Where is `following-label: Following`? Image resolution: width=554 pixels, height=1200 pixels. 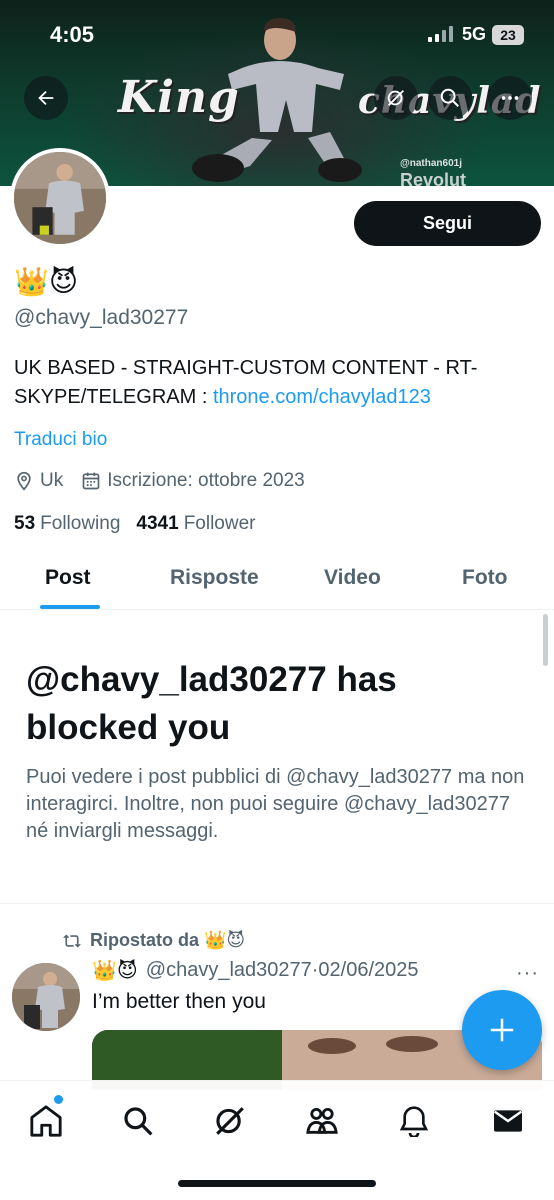 following-label: Following is located at coordinates (80, 523).